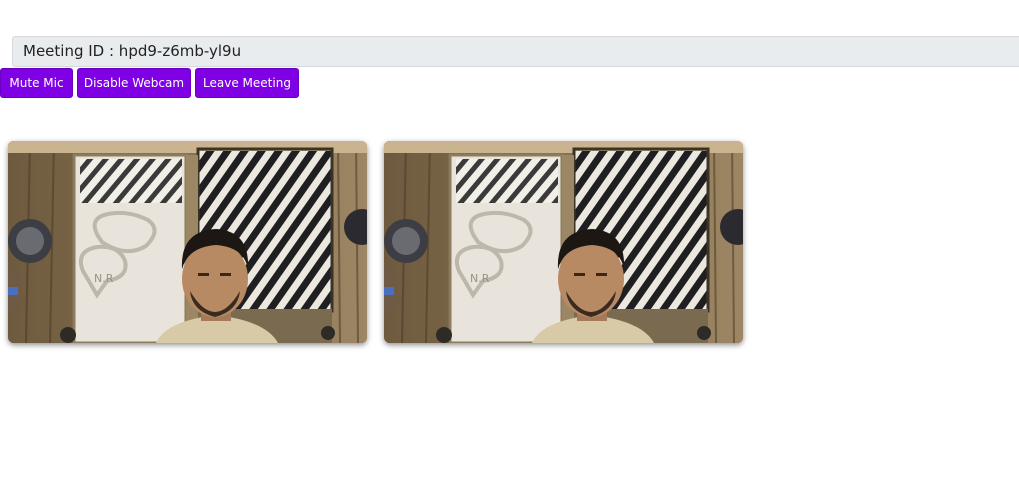 The image size is (1019, 488). I want to click on leave-meeting-button: Leave Meeting, so click(247, 83).